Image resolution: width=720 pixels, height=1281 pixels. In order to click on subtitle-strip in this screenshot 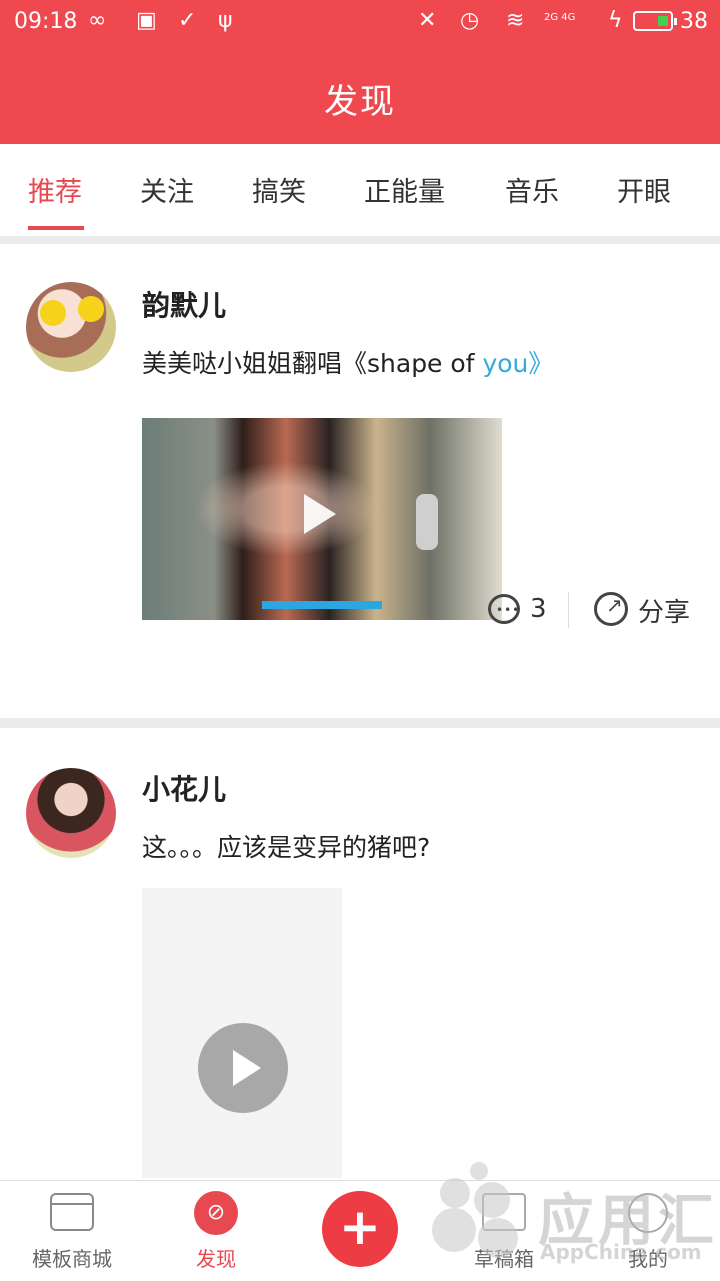, I will do `click(322, 605)`.